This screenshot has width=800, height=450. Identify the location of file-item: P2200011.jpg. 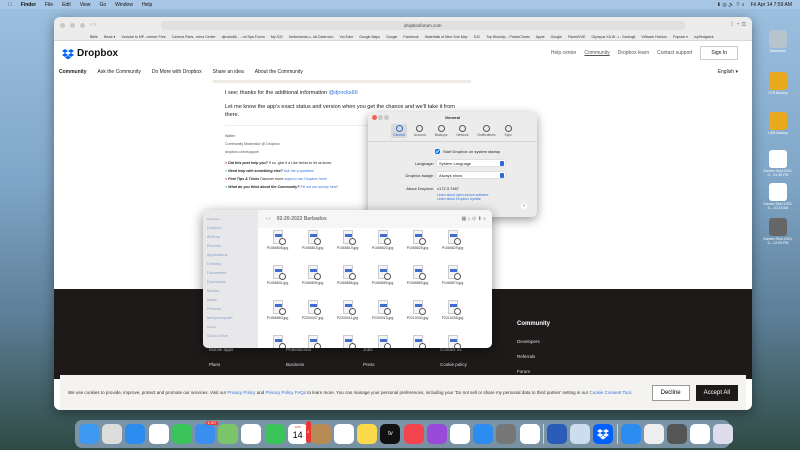
(347, 315).